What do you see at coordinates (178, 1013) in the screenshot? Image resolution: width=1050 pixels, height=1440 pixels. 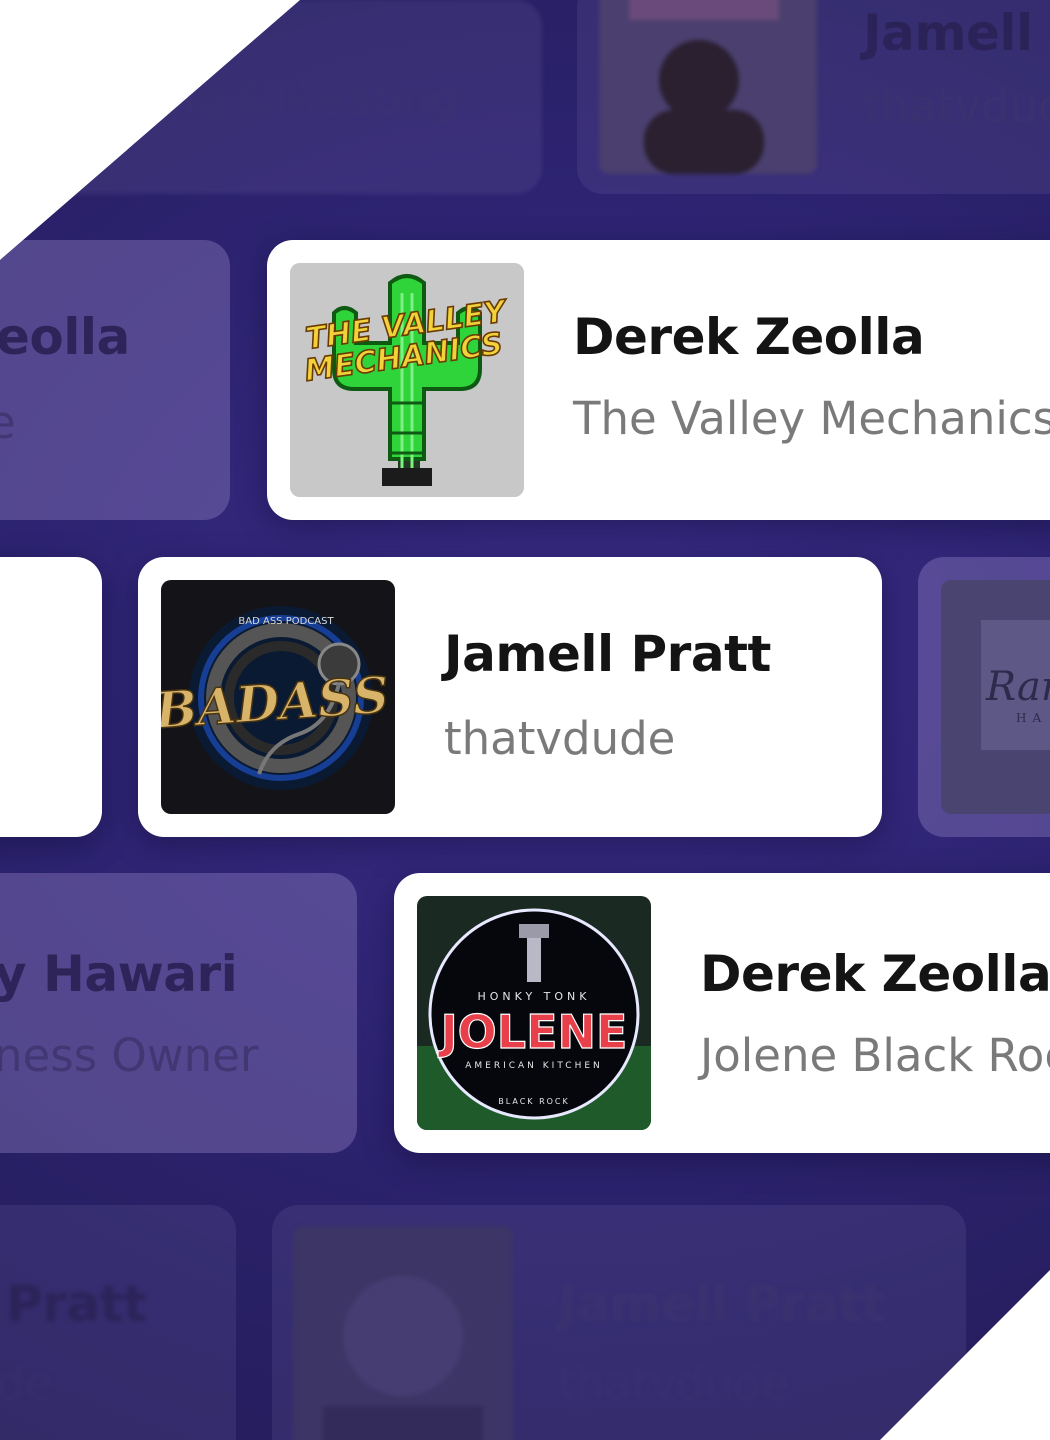 I see `card-row3-left: y Hawari ness Owner` at bounding box center [178, 1013].